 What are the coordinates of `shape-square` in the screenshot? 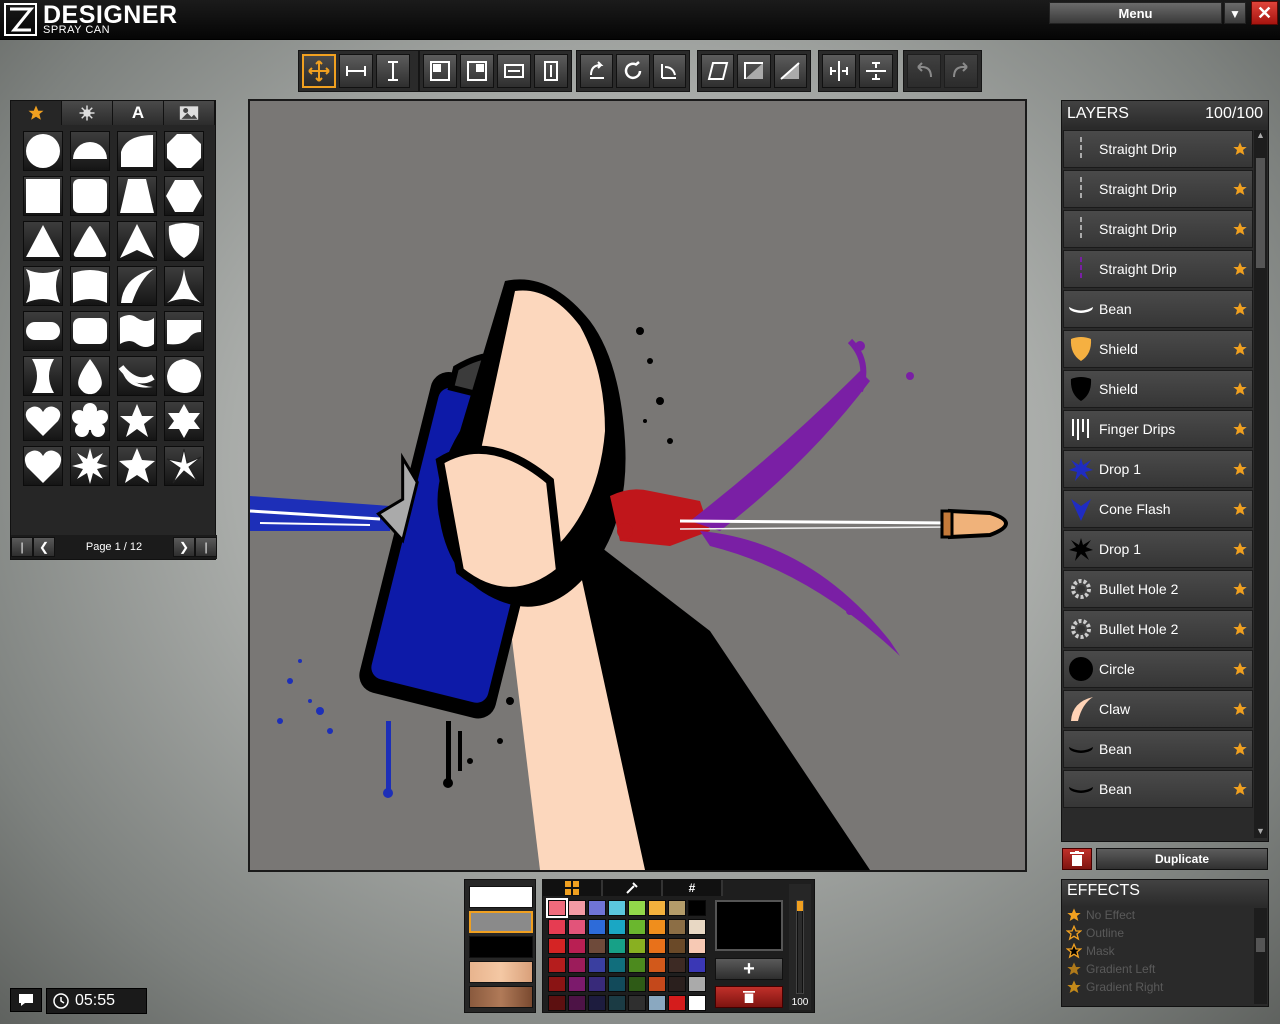 It's located at (43, 196).